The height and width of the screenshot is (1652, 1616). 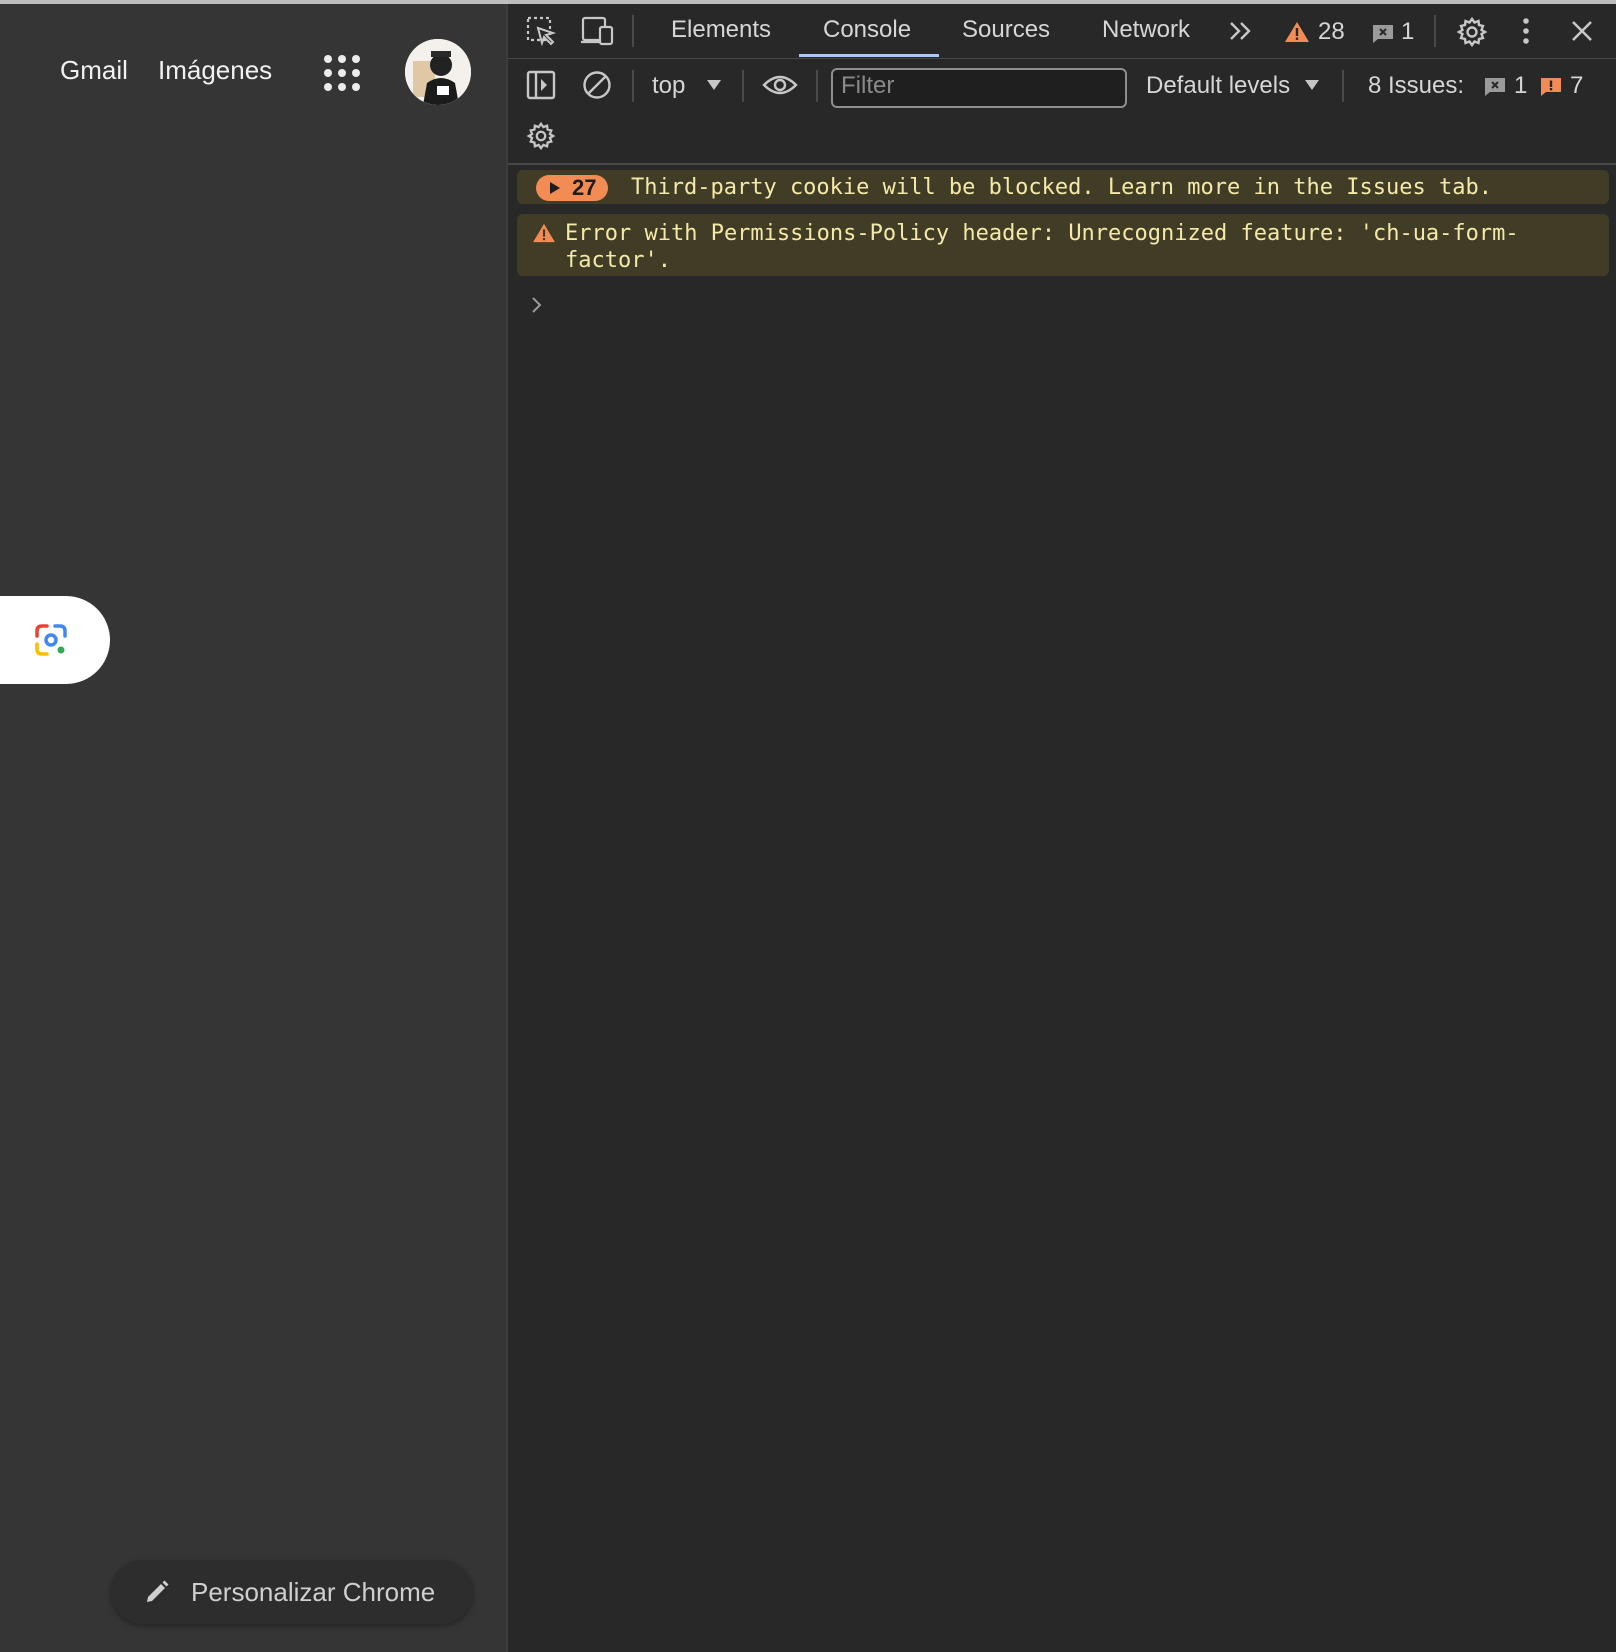 I want to click on repeat-count: 27, so click(x=584, y=187).